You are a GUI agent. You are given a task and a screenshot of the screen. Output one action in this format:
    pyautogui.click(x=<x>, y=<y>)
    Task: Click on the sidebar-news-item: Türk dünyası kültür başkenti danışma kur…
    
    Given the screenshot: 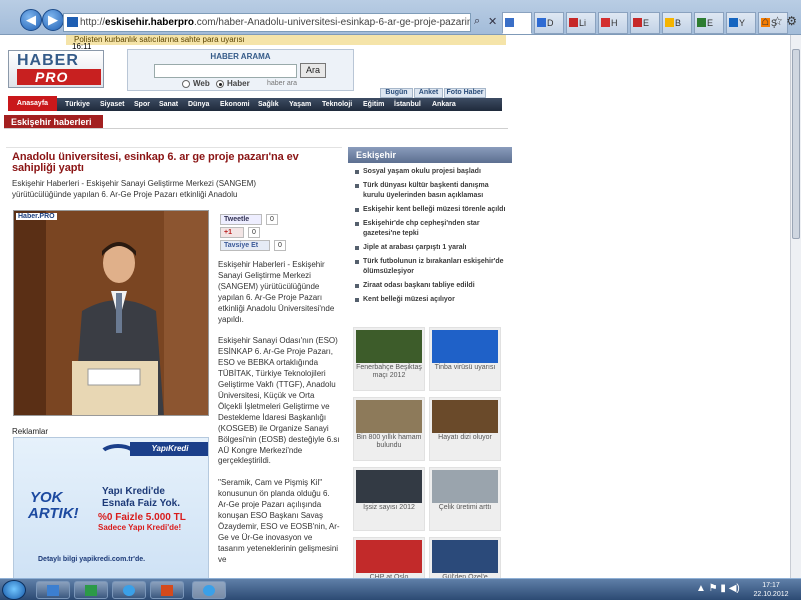 What is the action you would take?
    pyautogui.click(x=431, y=191)
    